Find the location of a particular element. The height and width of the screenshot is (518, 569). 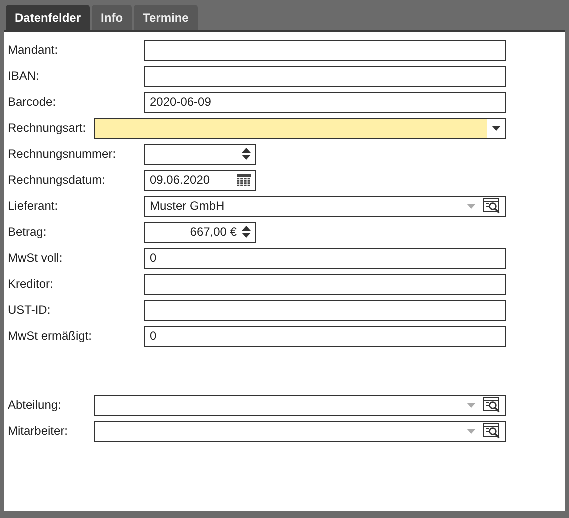

tab: Termine is located at coordinates (166, 17).